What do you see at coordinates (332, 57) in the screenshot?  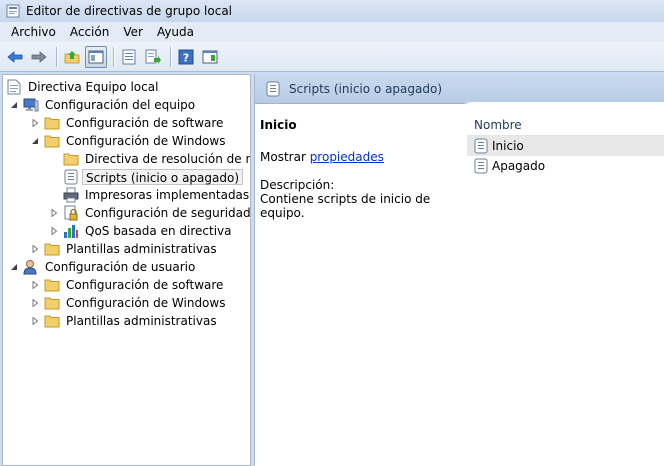 I see `toolbar: ?` at bounding box center [332, 57].